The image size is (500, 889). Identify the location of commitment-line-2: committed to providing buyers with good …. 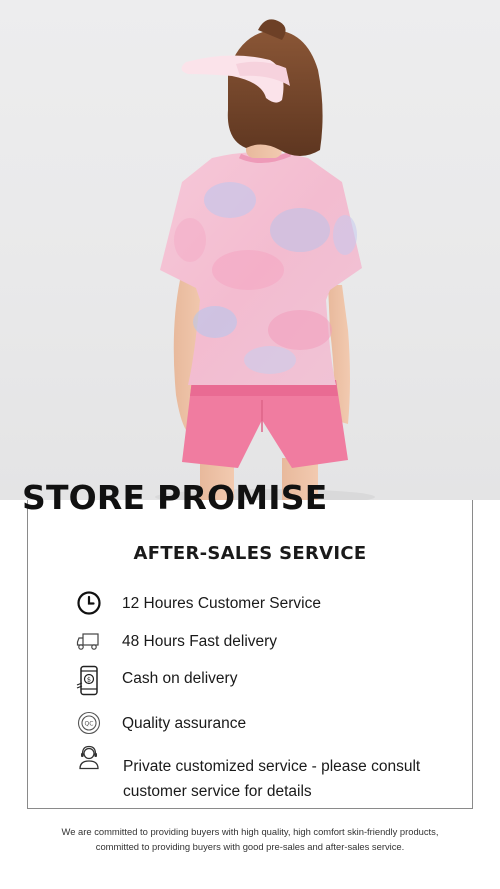
(250, 846).